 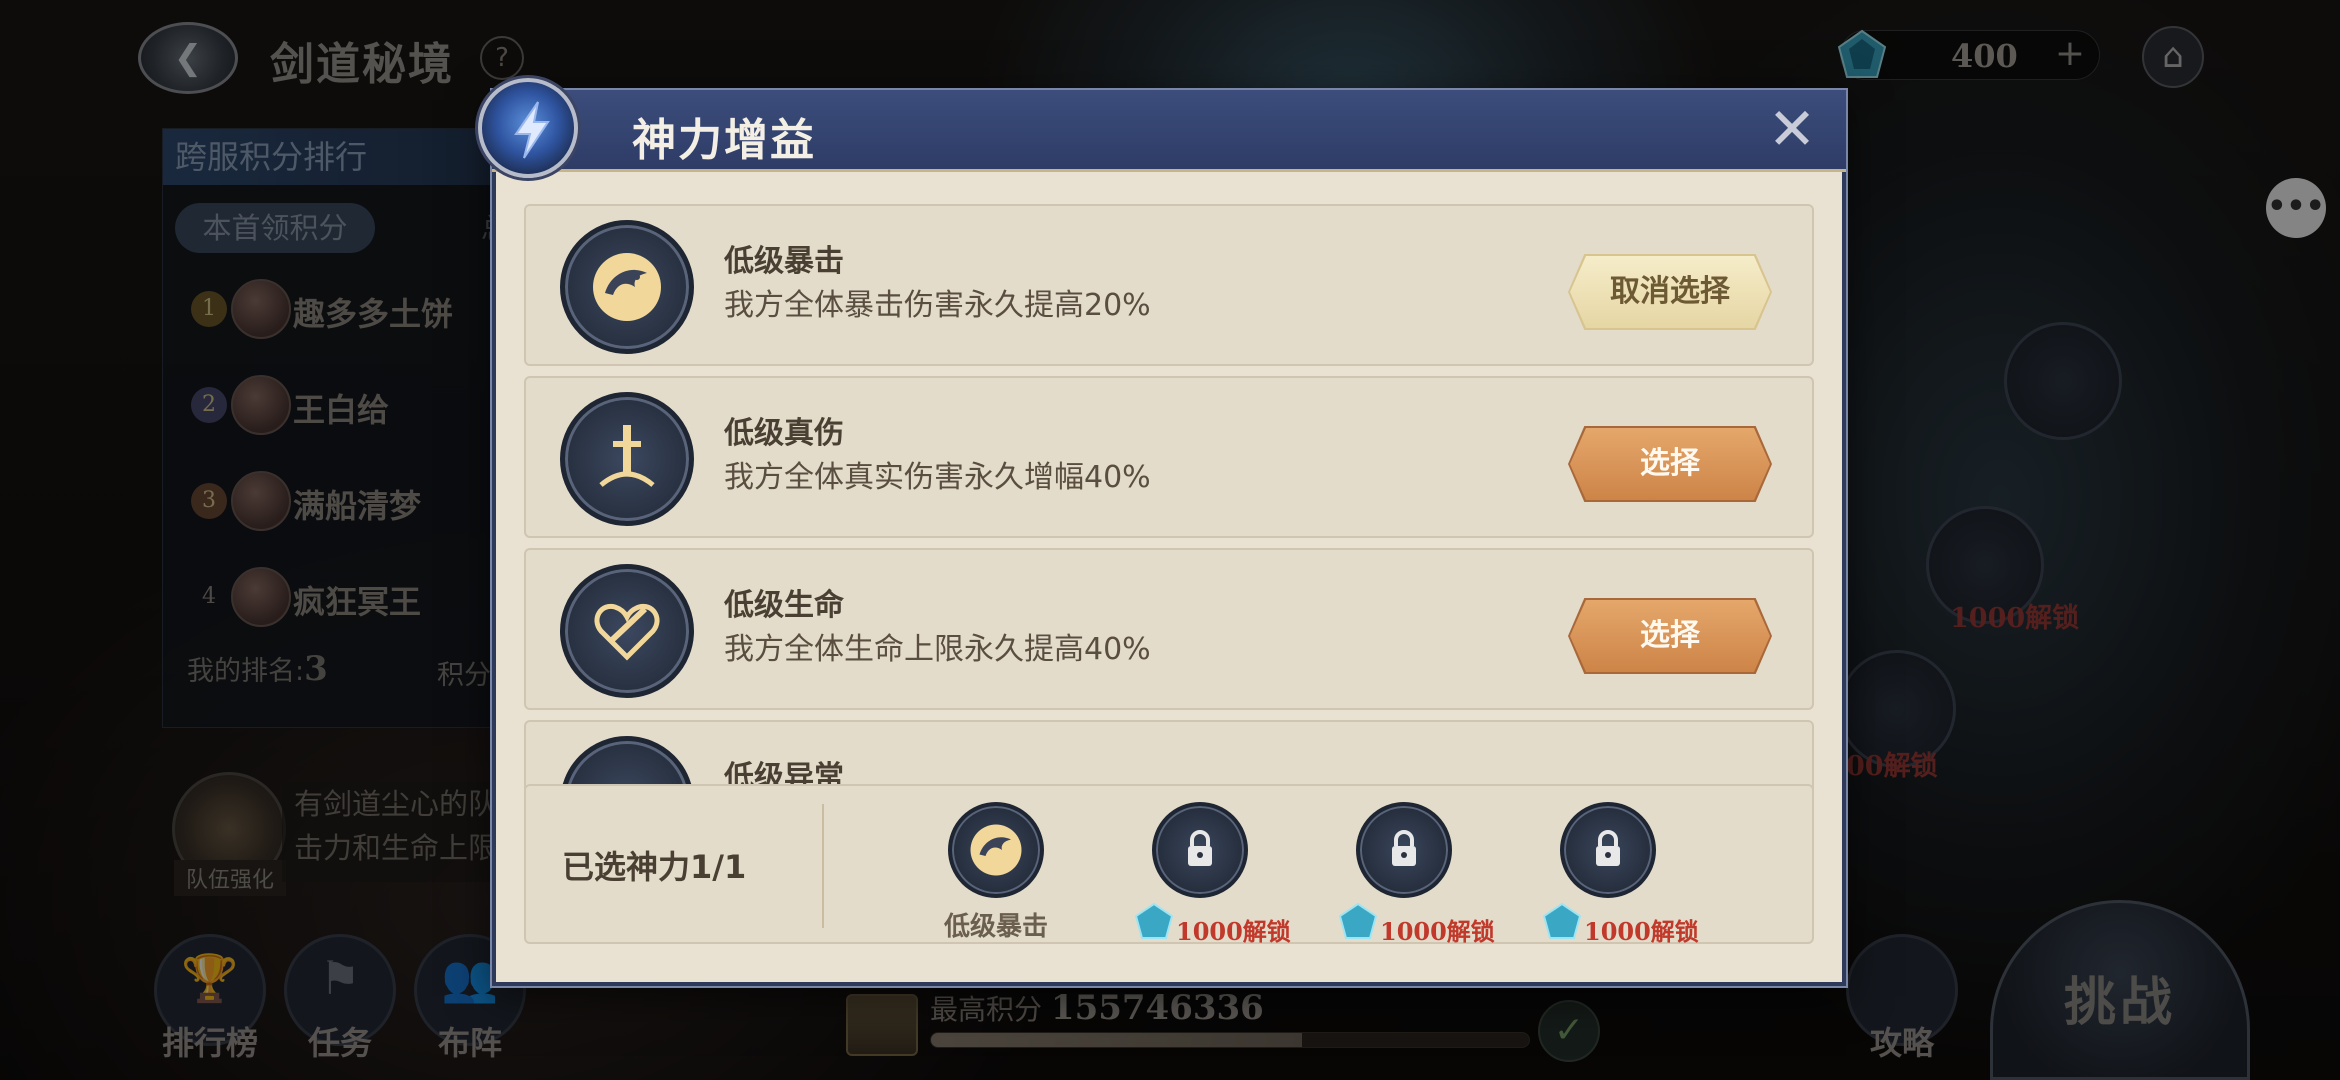 I want to click on heart-shield-icon, so click(x=627, y=631).